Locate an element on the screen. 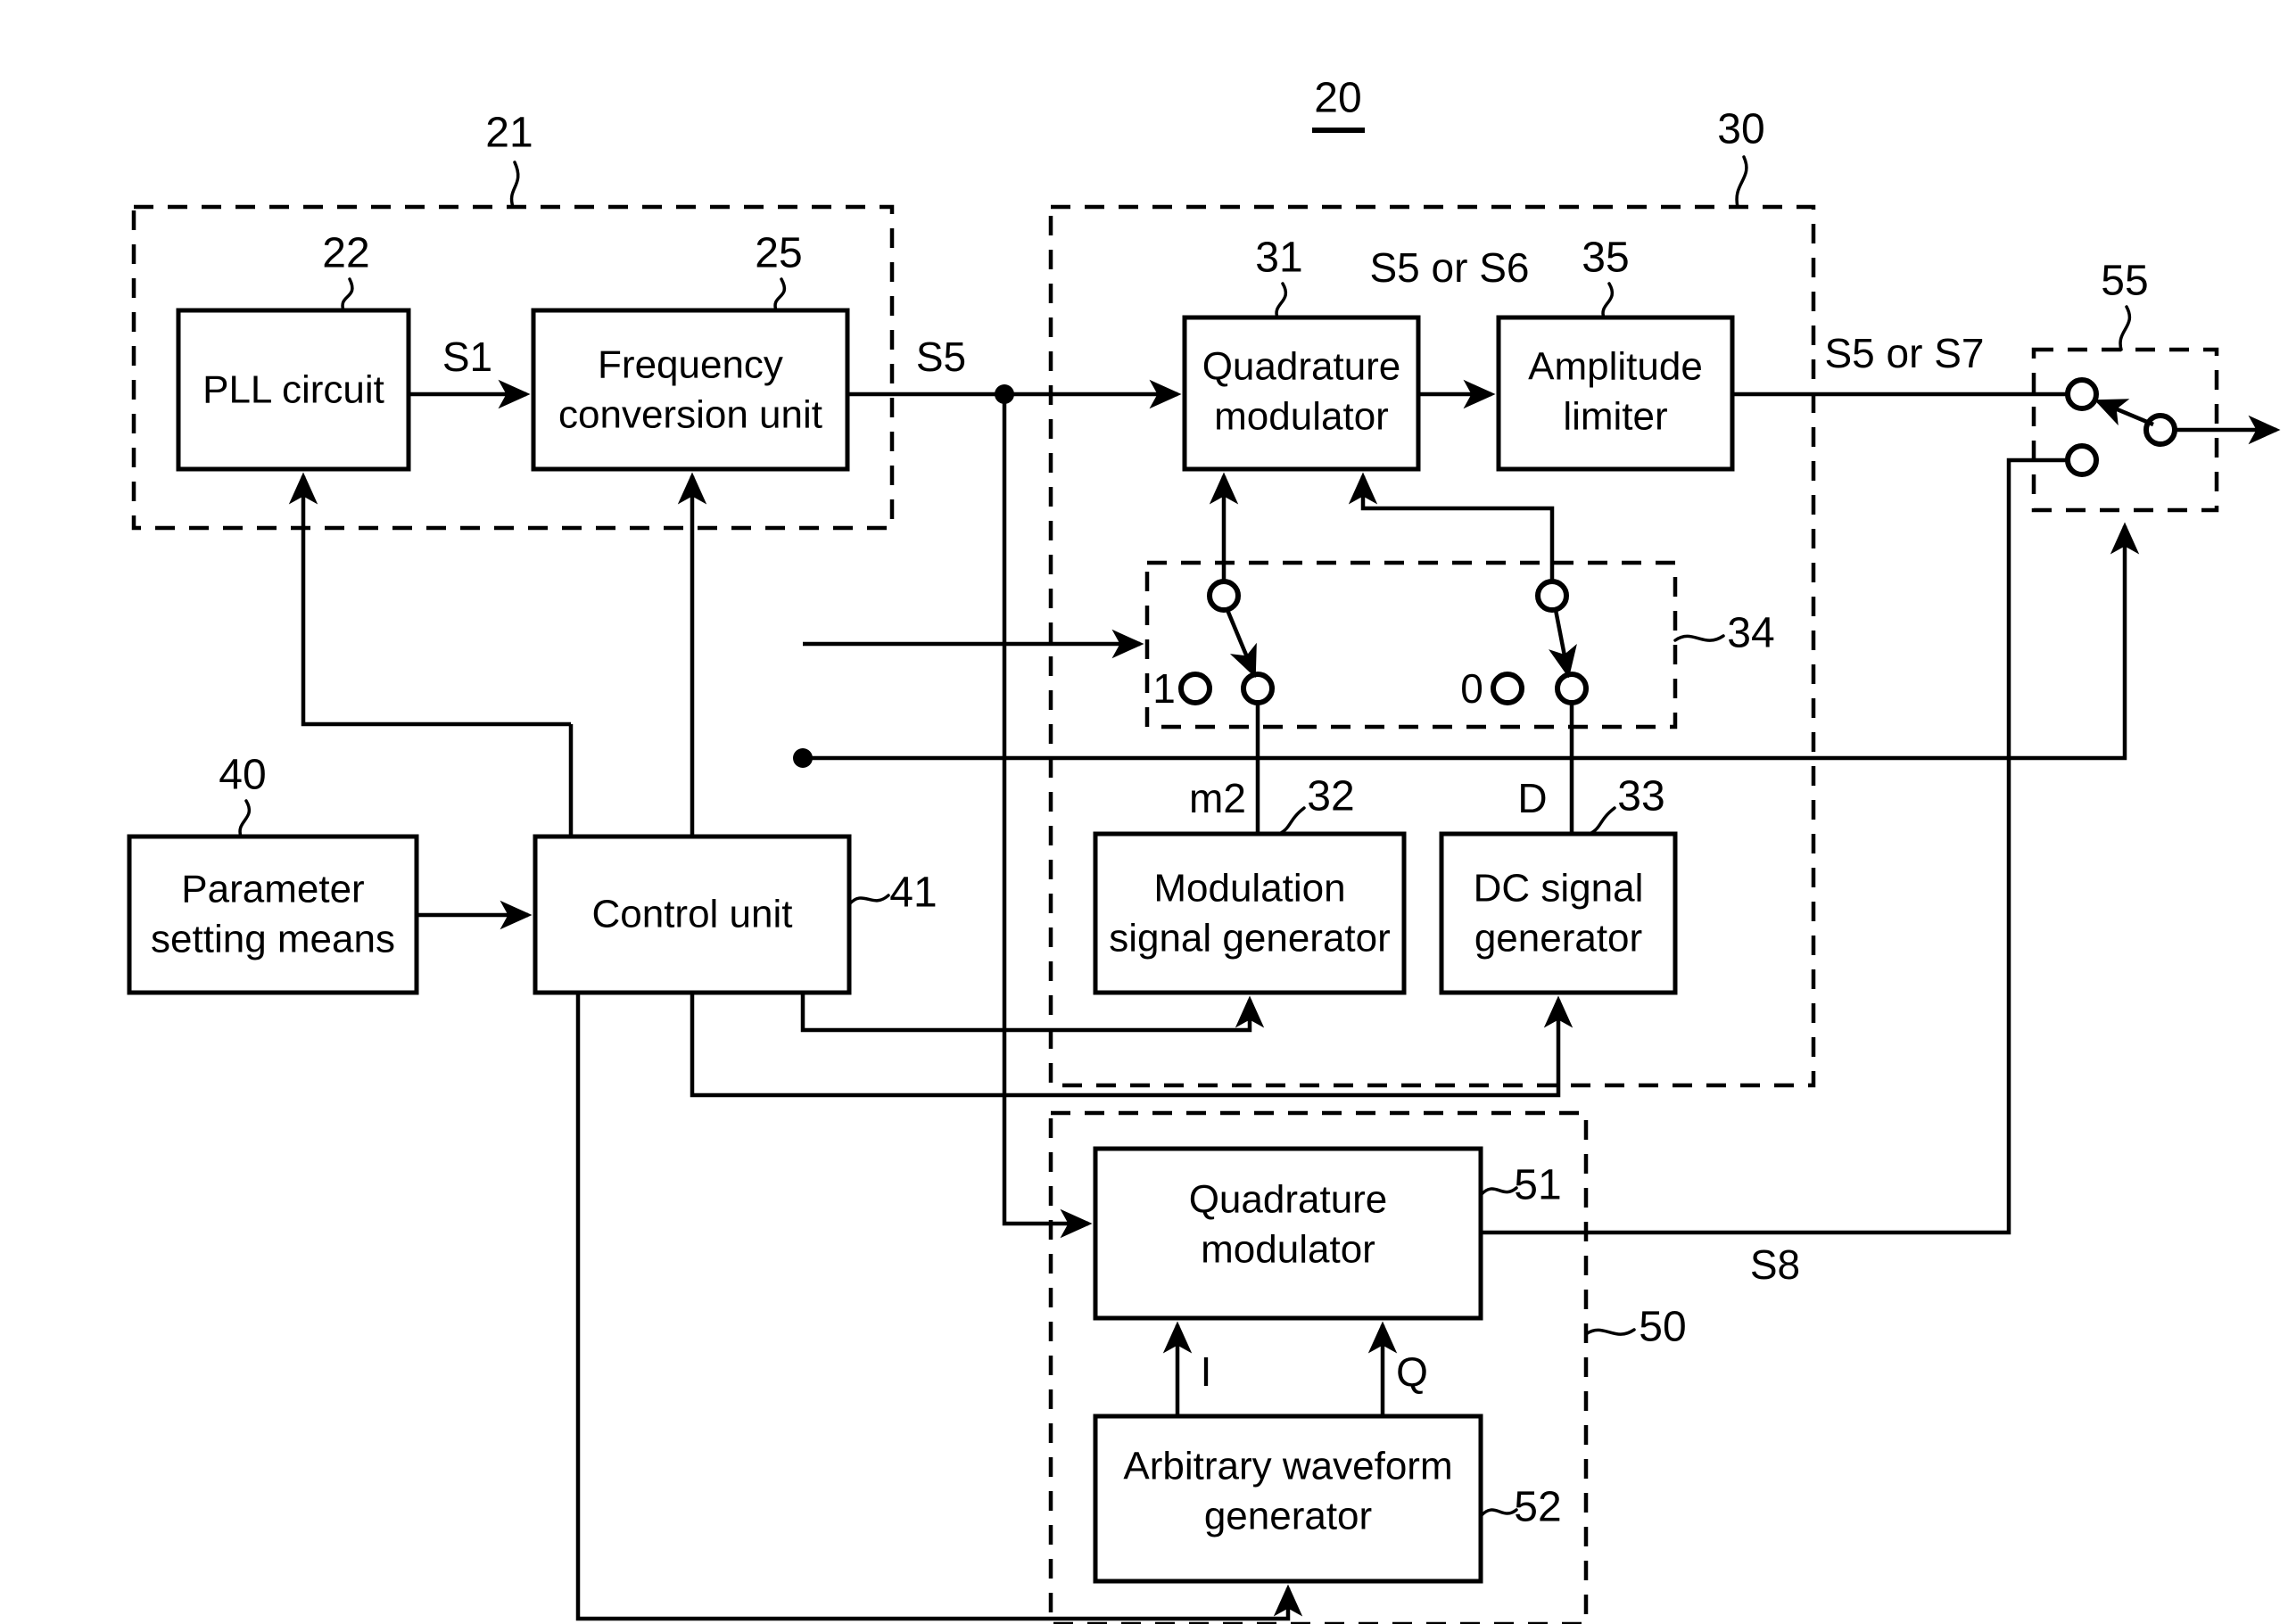 Image resolution: width=2288 pixels, height=1624 pixels. block-quadrature-modulator-31-label-2: modulator is located at coordinates (1301, 417).